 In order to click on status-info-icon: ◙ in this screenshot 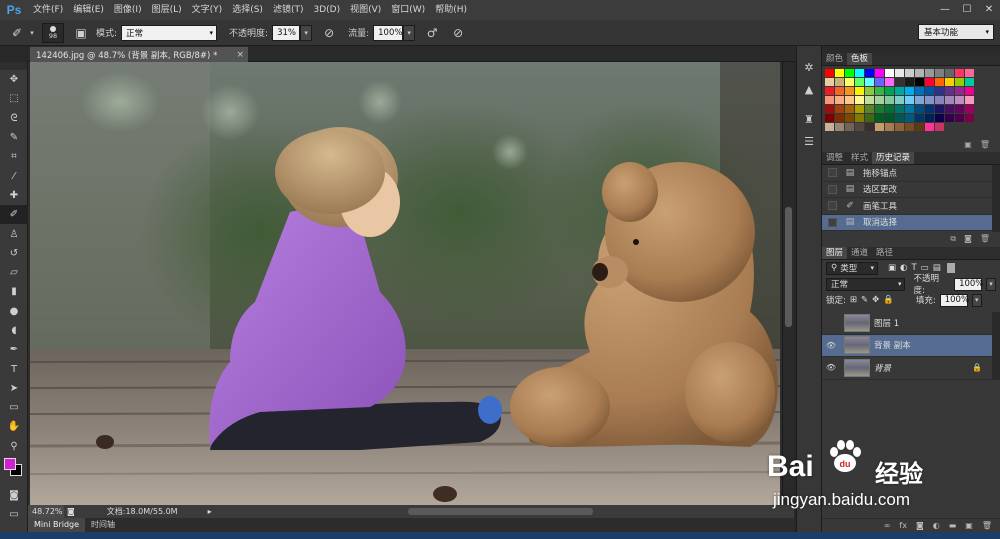, I will do `click(71, 511)`.